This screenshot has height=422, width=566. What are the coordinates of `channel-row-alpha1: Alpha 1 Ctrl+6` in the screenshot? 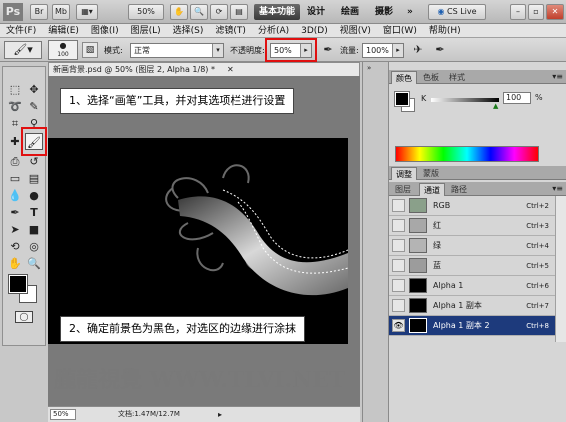 It's located at (472, 286).